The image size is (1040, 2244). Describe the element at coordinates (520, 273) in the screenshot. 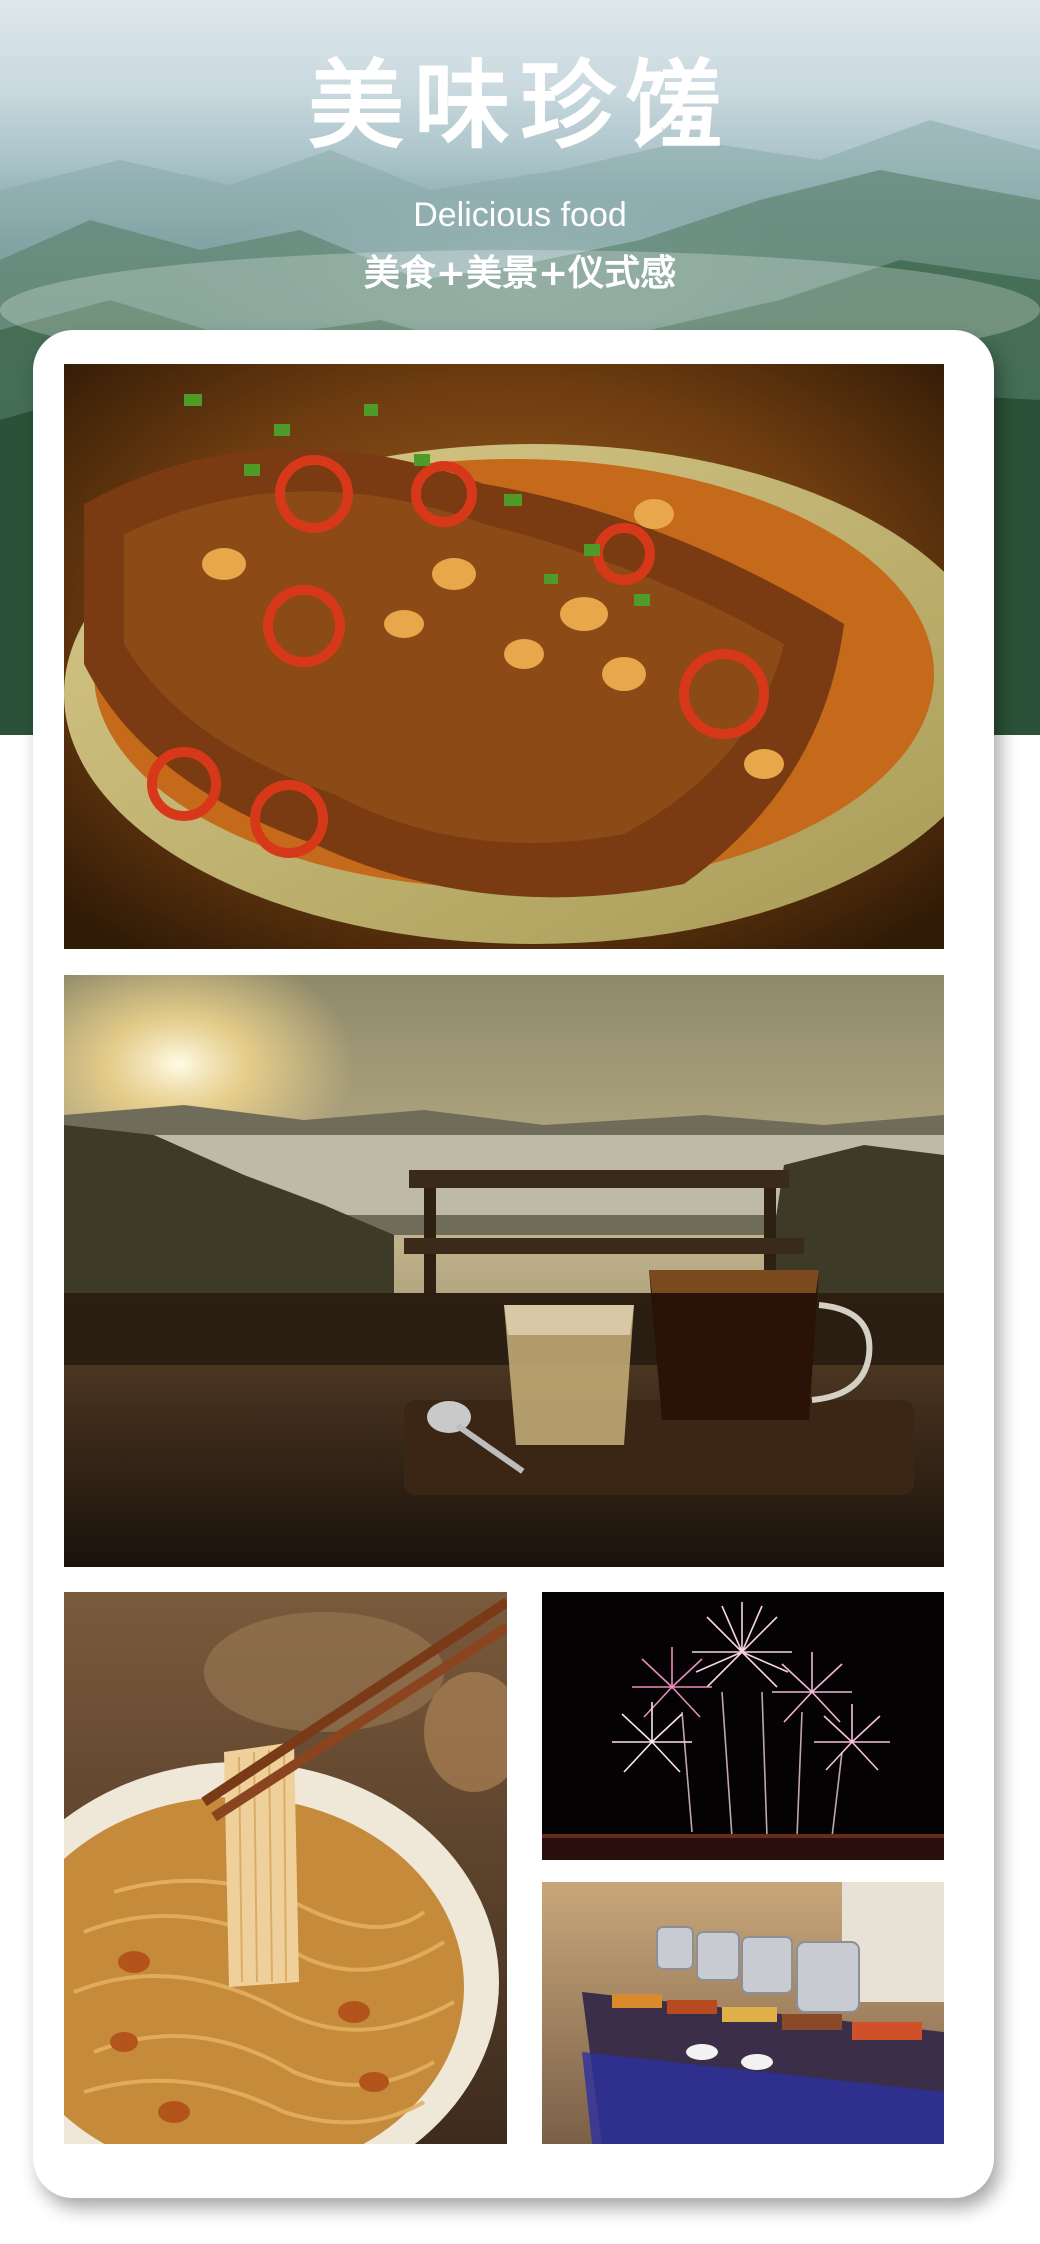

I see `page-tagline: 美食+美景+仪式感` at that location.